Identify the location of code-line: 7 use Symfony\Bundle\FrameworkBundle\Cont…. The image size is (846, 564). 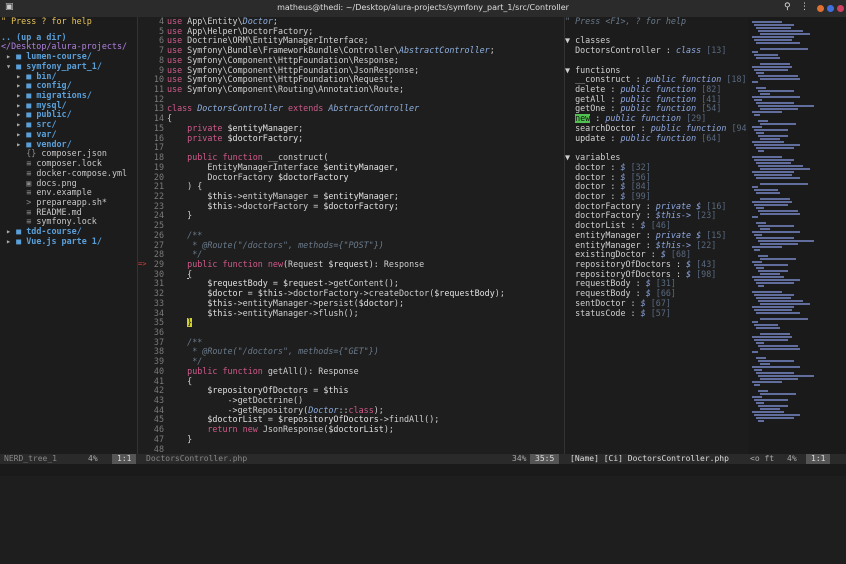
(351, 50).